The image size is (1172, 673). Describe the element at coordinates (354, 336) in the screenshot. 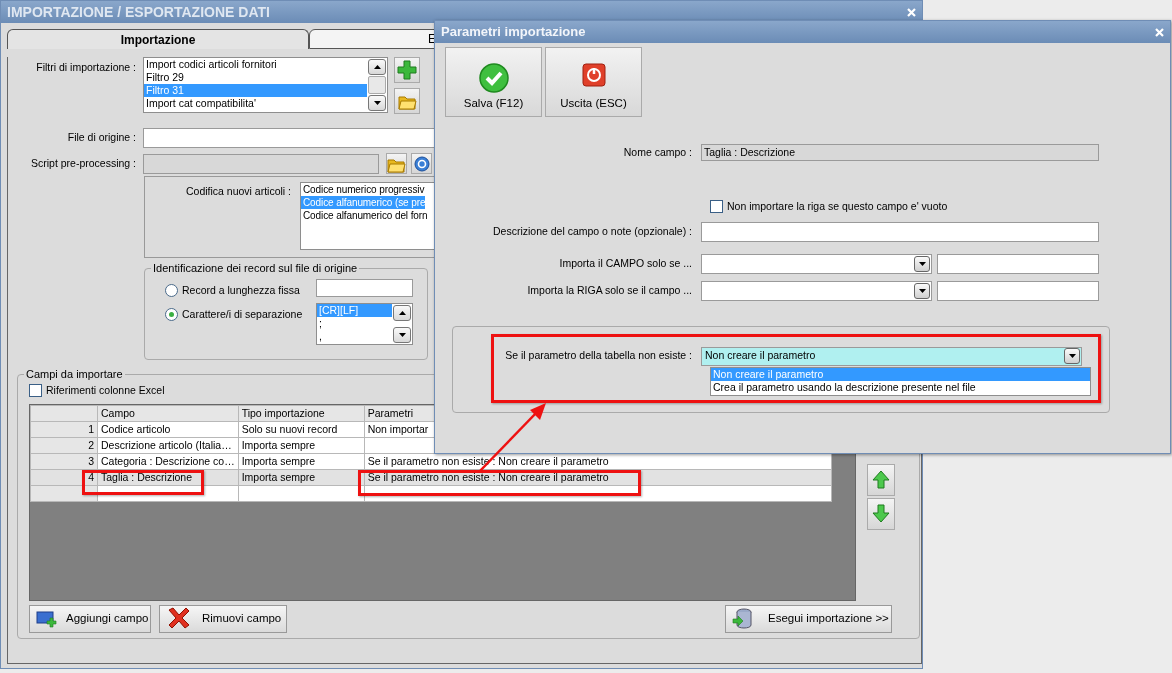

I see `list-item: ,` at that location.